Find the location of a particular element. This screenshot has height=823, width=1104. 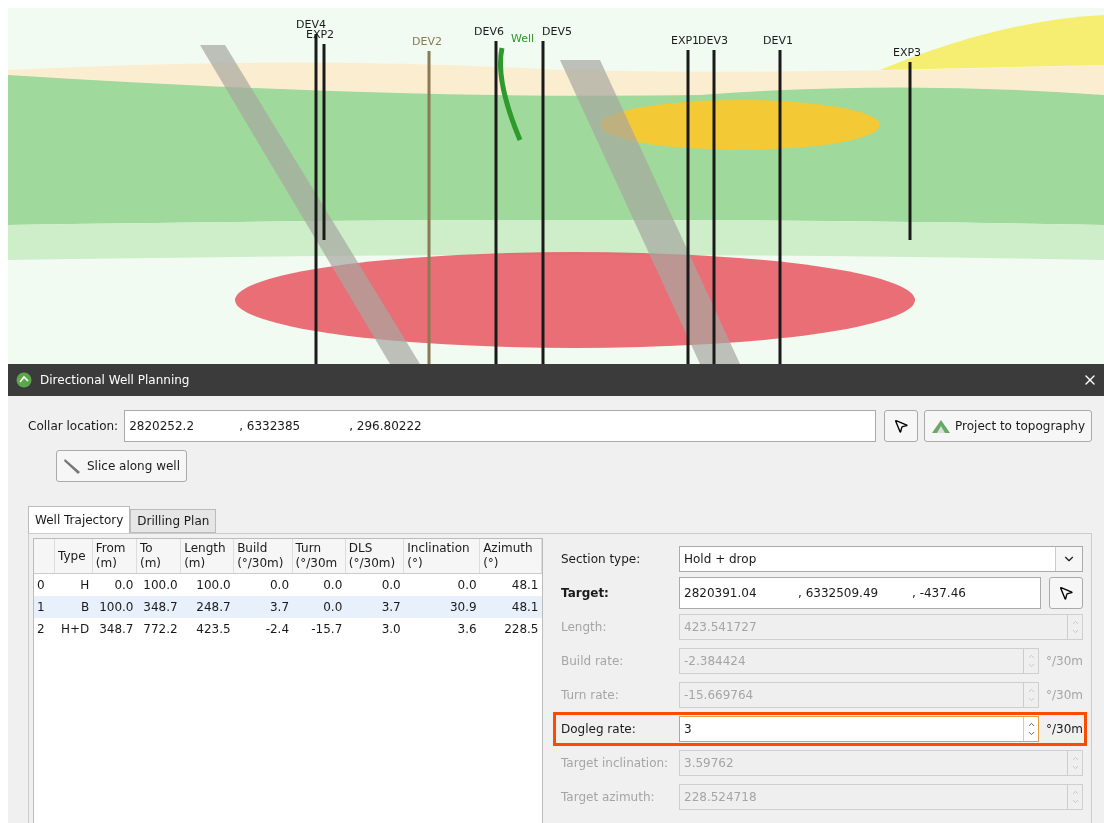

slice-button: Slice along well is located at coordinates (121, 466).